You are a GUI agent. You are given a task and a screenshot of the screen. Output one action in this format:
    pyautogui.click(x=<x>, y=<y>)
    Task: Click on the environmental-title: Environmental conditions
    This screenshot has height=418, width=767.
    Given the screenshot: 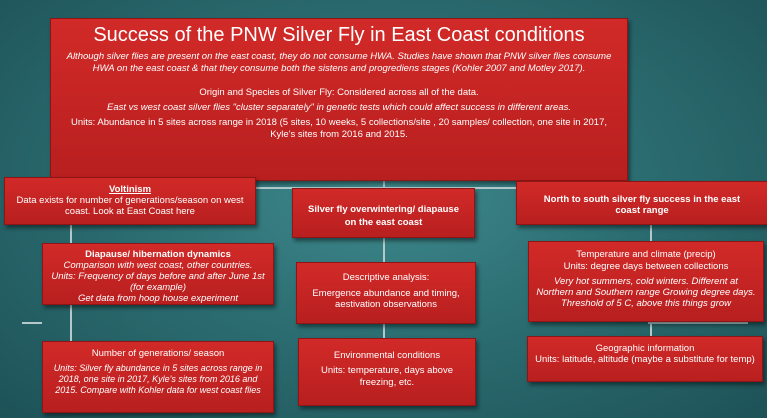 What is the action you would take?
    pyautogui.click(x=387, y=355)
    